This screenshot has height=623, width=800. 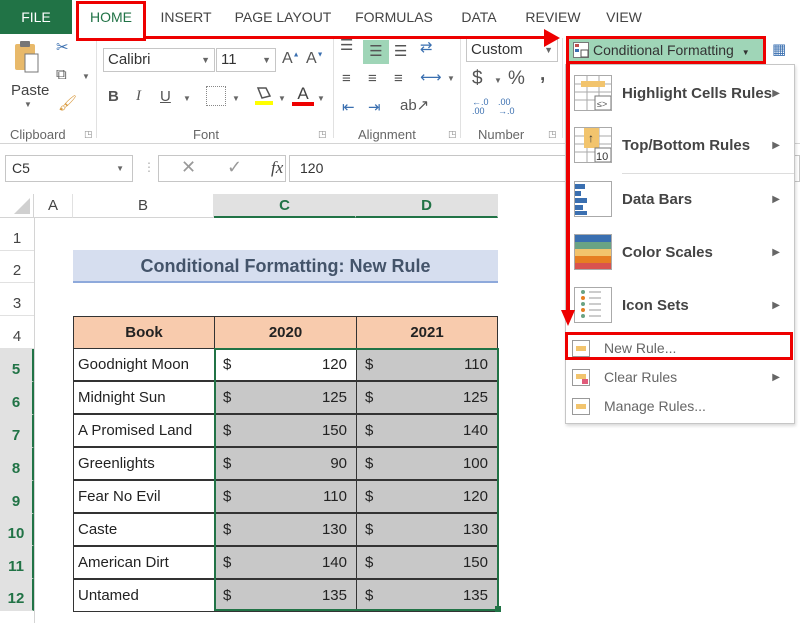 What do you see at coordinates (376, 52) in the screenshot?
I see `middle-align-icon: ☰` at bounding box center [376, 52].